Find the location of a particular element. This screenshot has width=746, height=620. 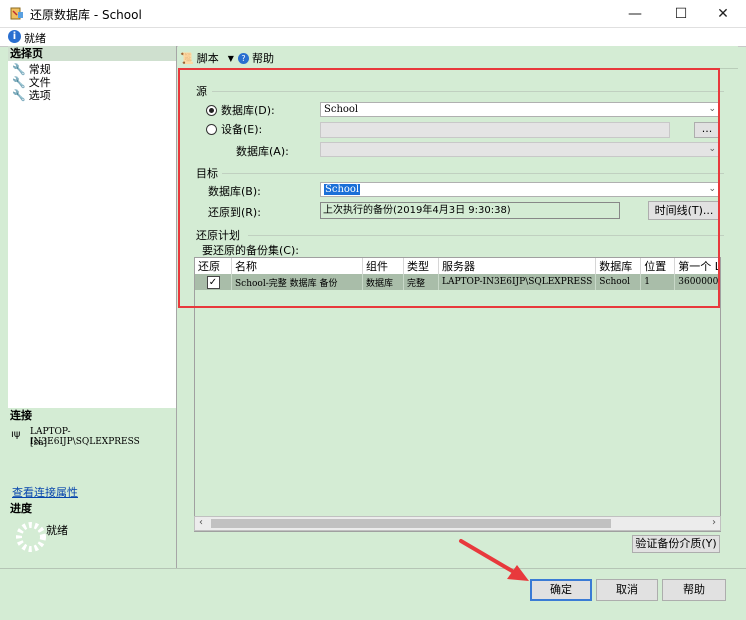

select-page-header: 选择页 is located at coordinates (92, 53).